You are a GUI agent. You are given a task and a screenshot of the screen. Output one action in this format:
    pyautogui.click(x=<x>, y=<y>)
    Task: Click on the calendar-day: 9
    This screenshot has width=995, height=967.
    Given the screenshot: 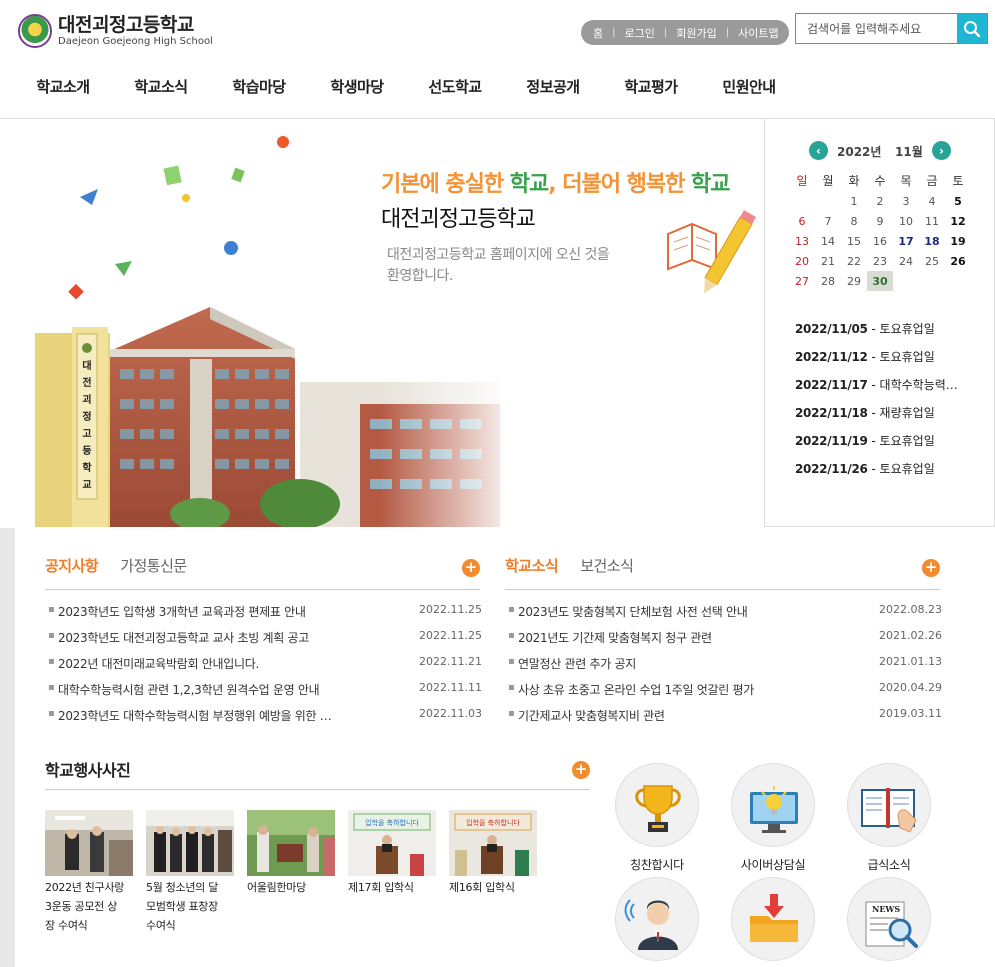 What is the action you would take?
    pyautogui.click(x=880, y=221)
    